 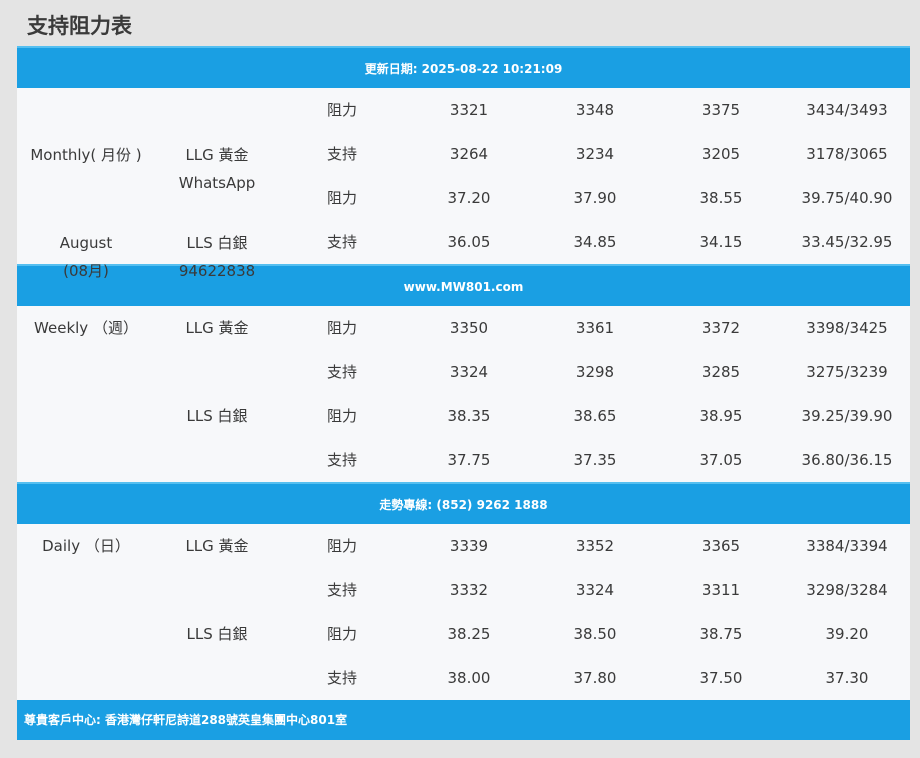 What do you see at coordinates (847, 460) in the screenshot?
I see `value-cell: 36.80/36.15` at bounding box center [847, 460].